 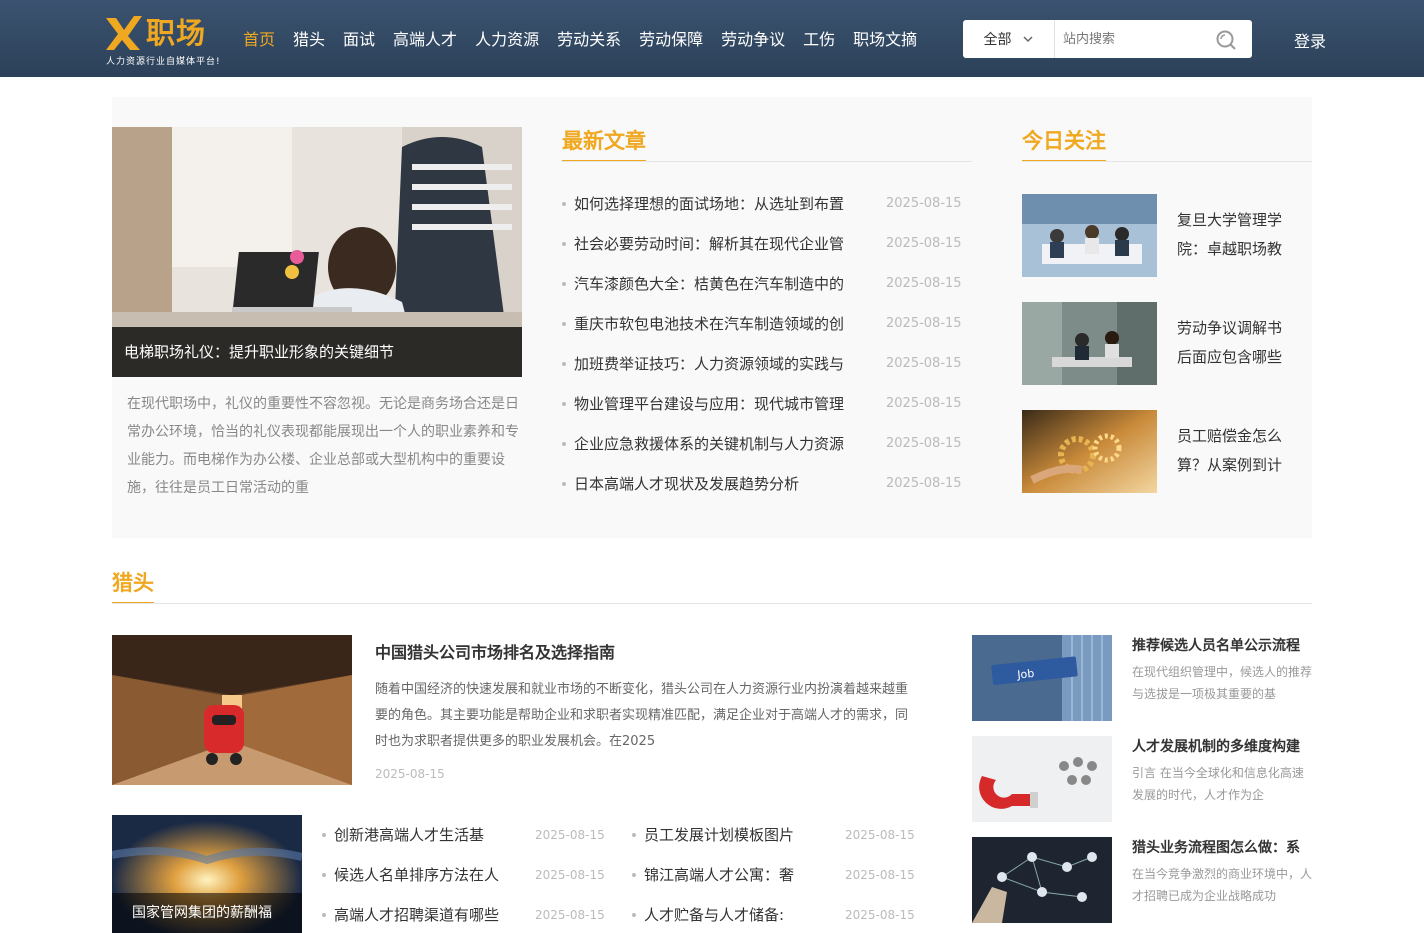 What do you see at coordinates (1027, 39) in the screenshot?
I see `chevron-down-icon` at bounding box center [1027, 39].